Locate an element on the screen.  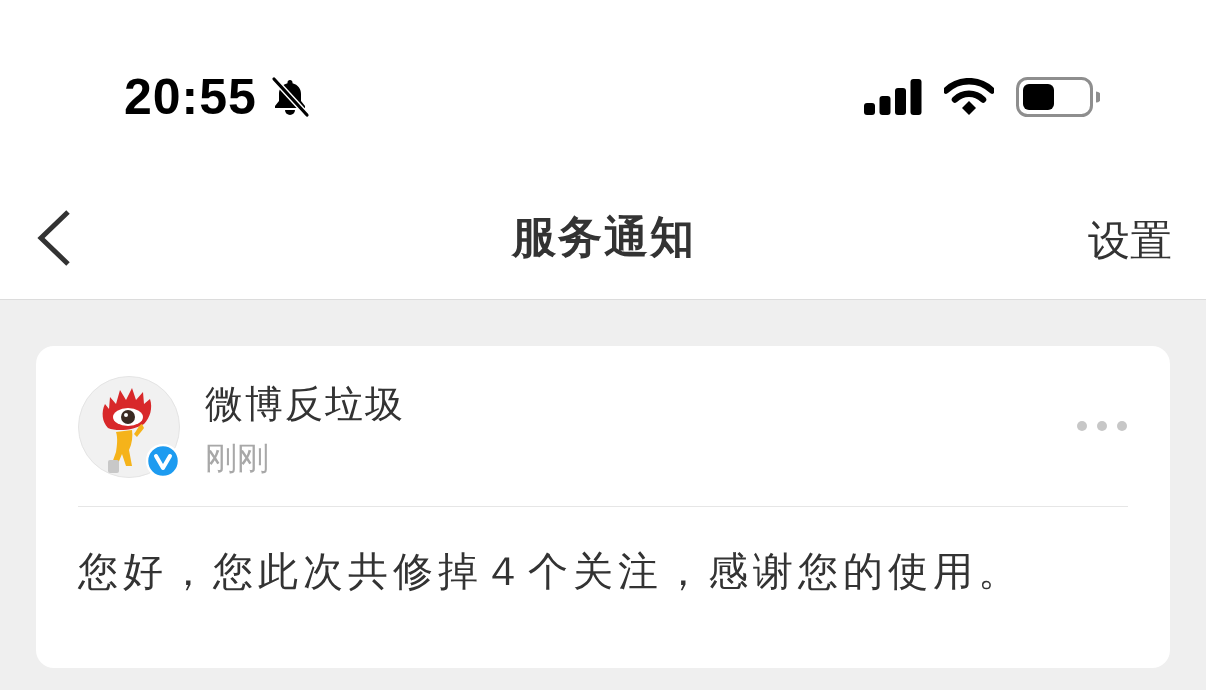
timestamp: 刚刚 is located at coordinates (237, 458).